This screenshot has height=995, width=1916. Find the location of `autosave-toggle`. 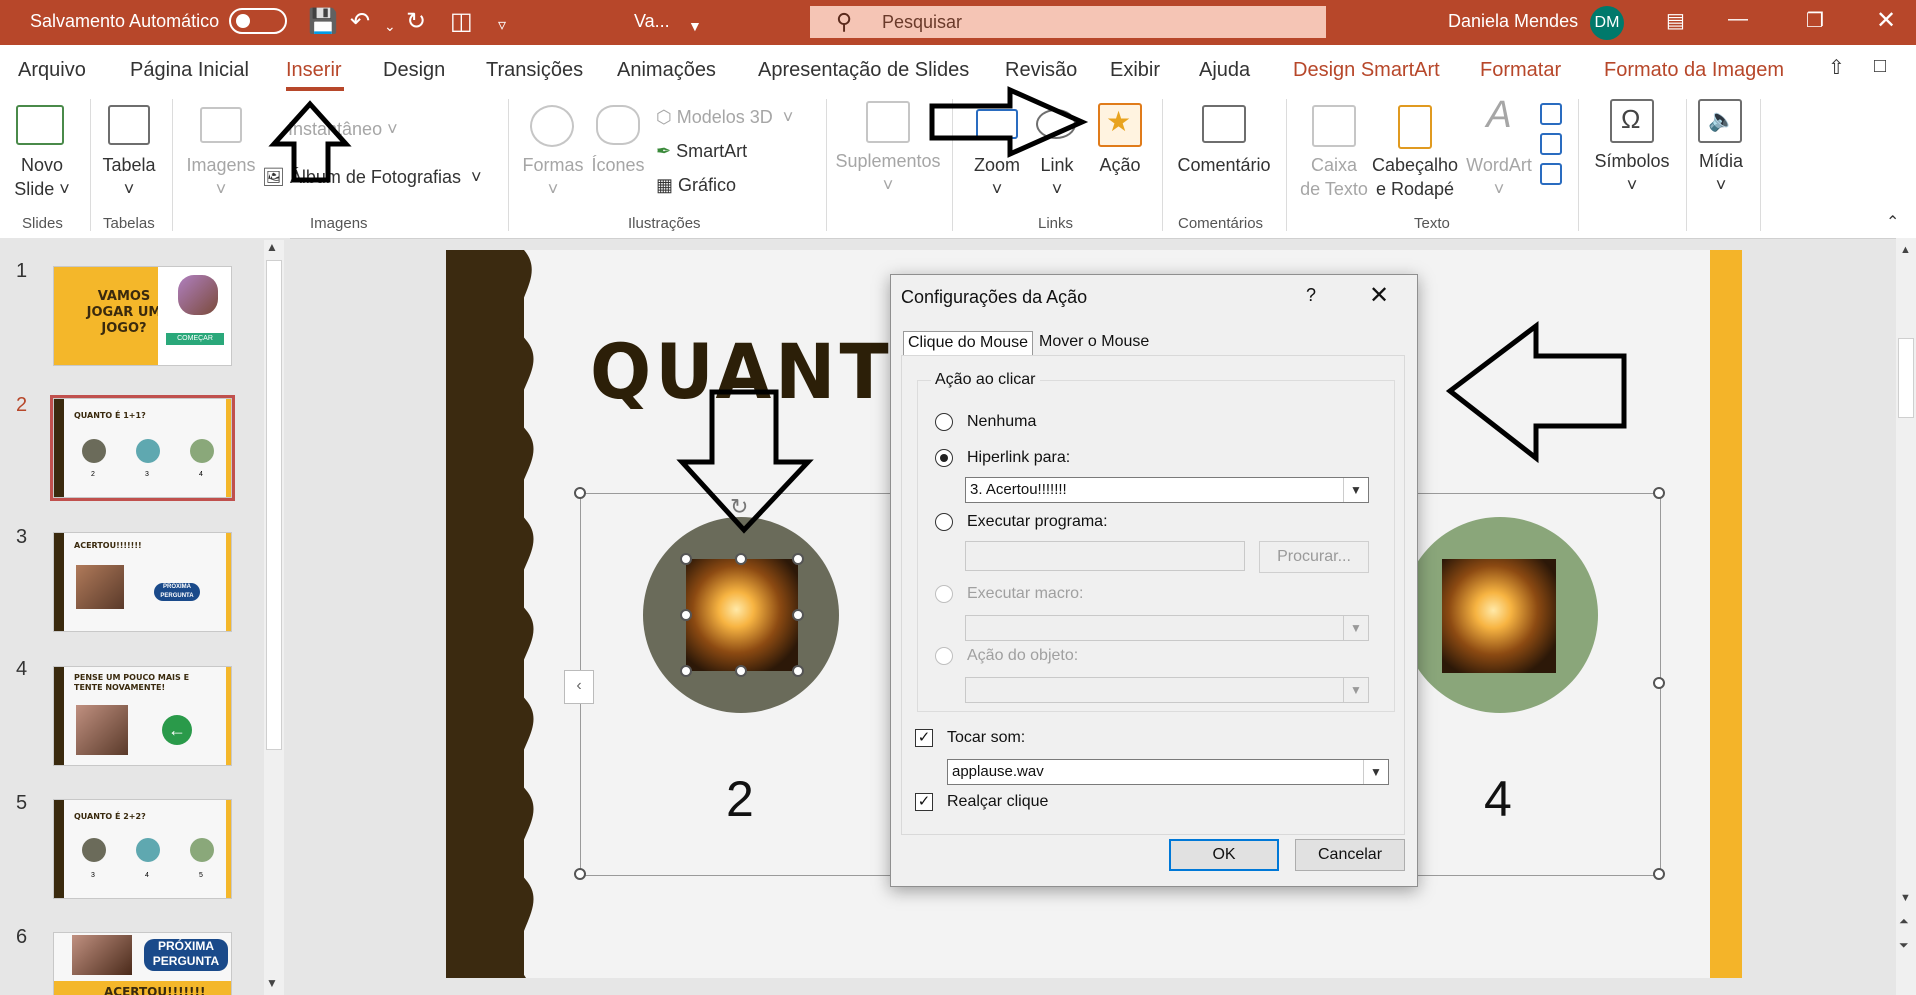

autosave-toggle is located at coordinates (258, 21).